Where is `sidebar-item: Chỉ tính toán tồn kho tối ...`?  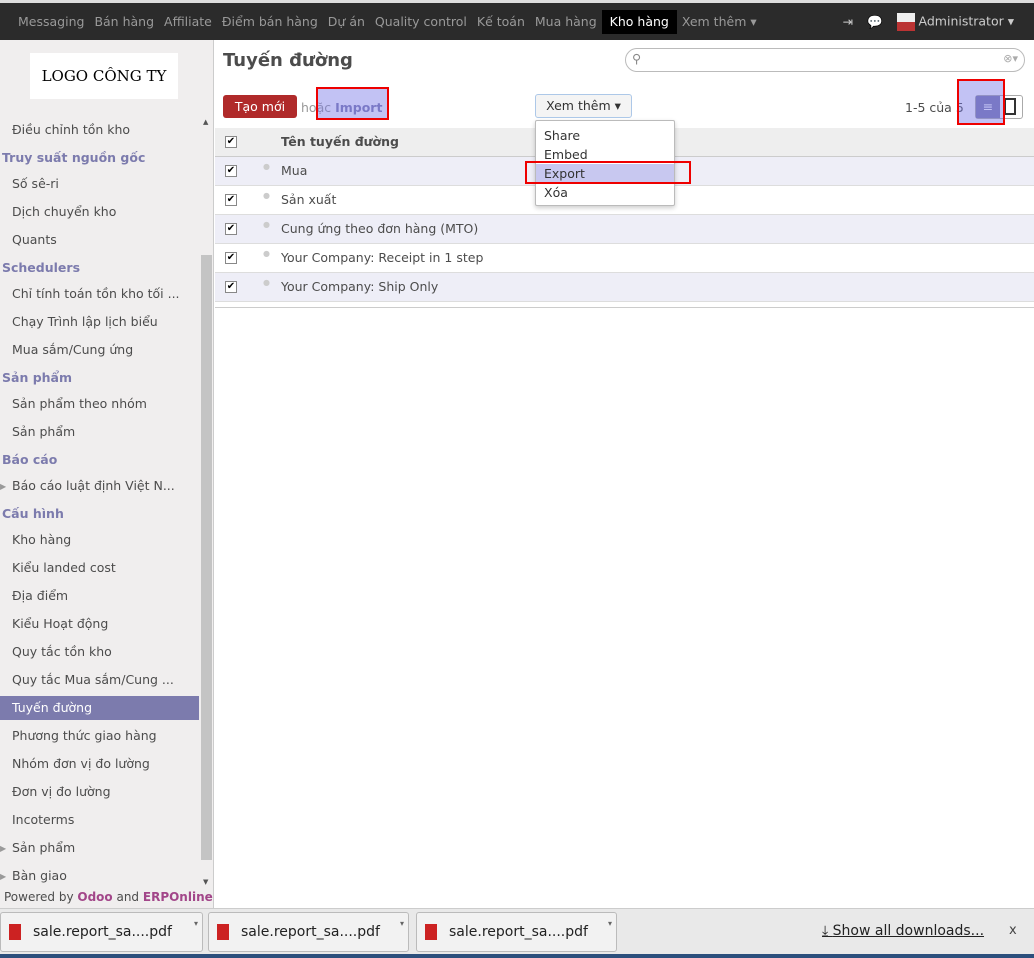
sidebar-item: Chỉ tính toán tồn kho tối ... is located at coordinates (99, 294).